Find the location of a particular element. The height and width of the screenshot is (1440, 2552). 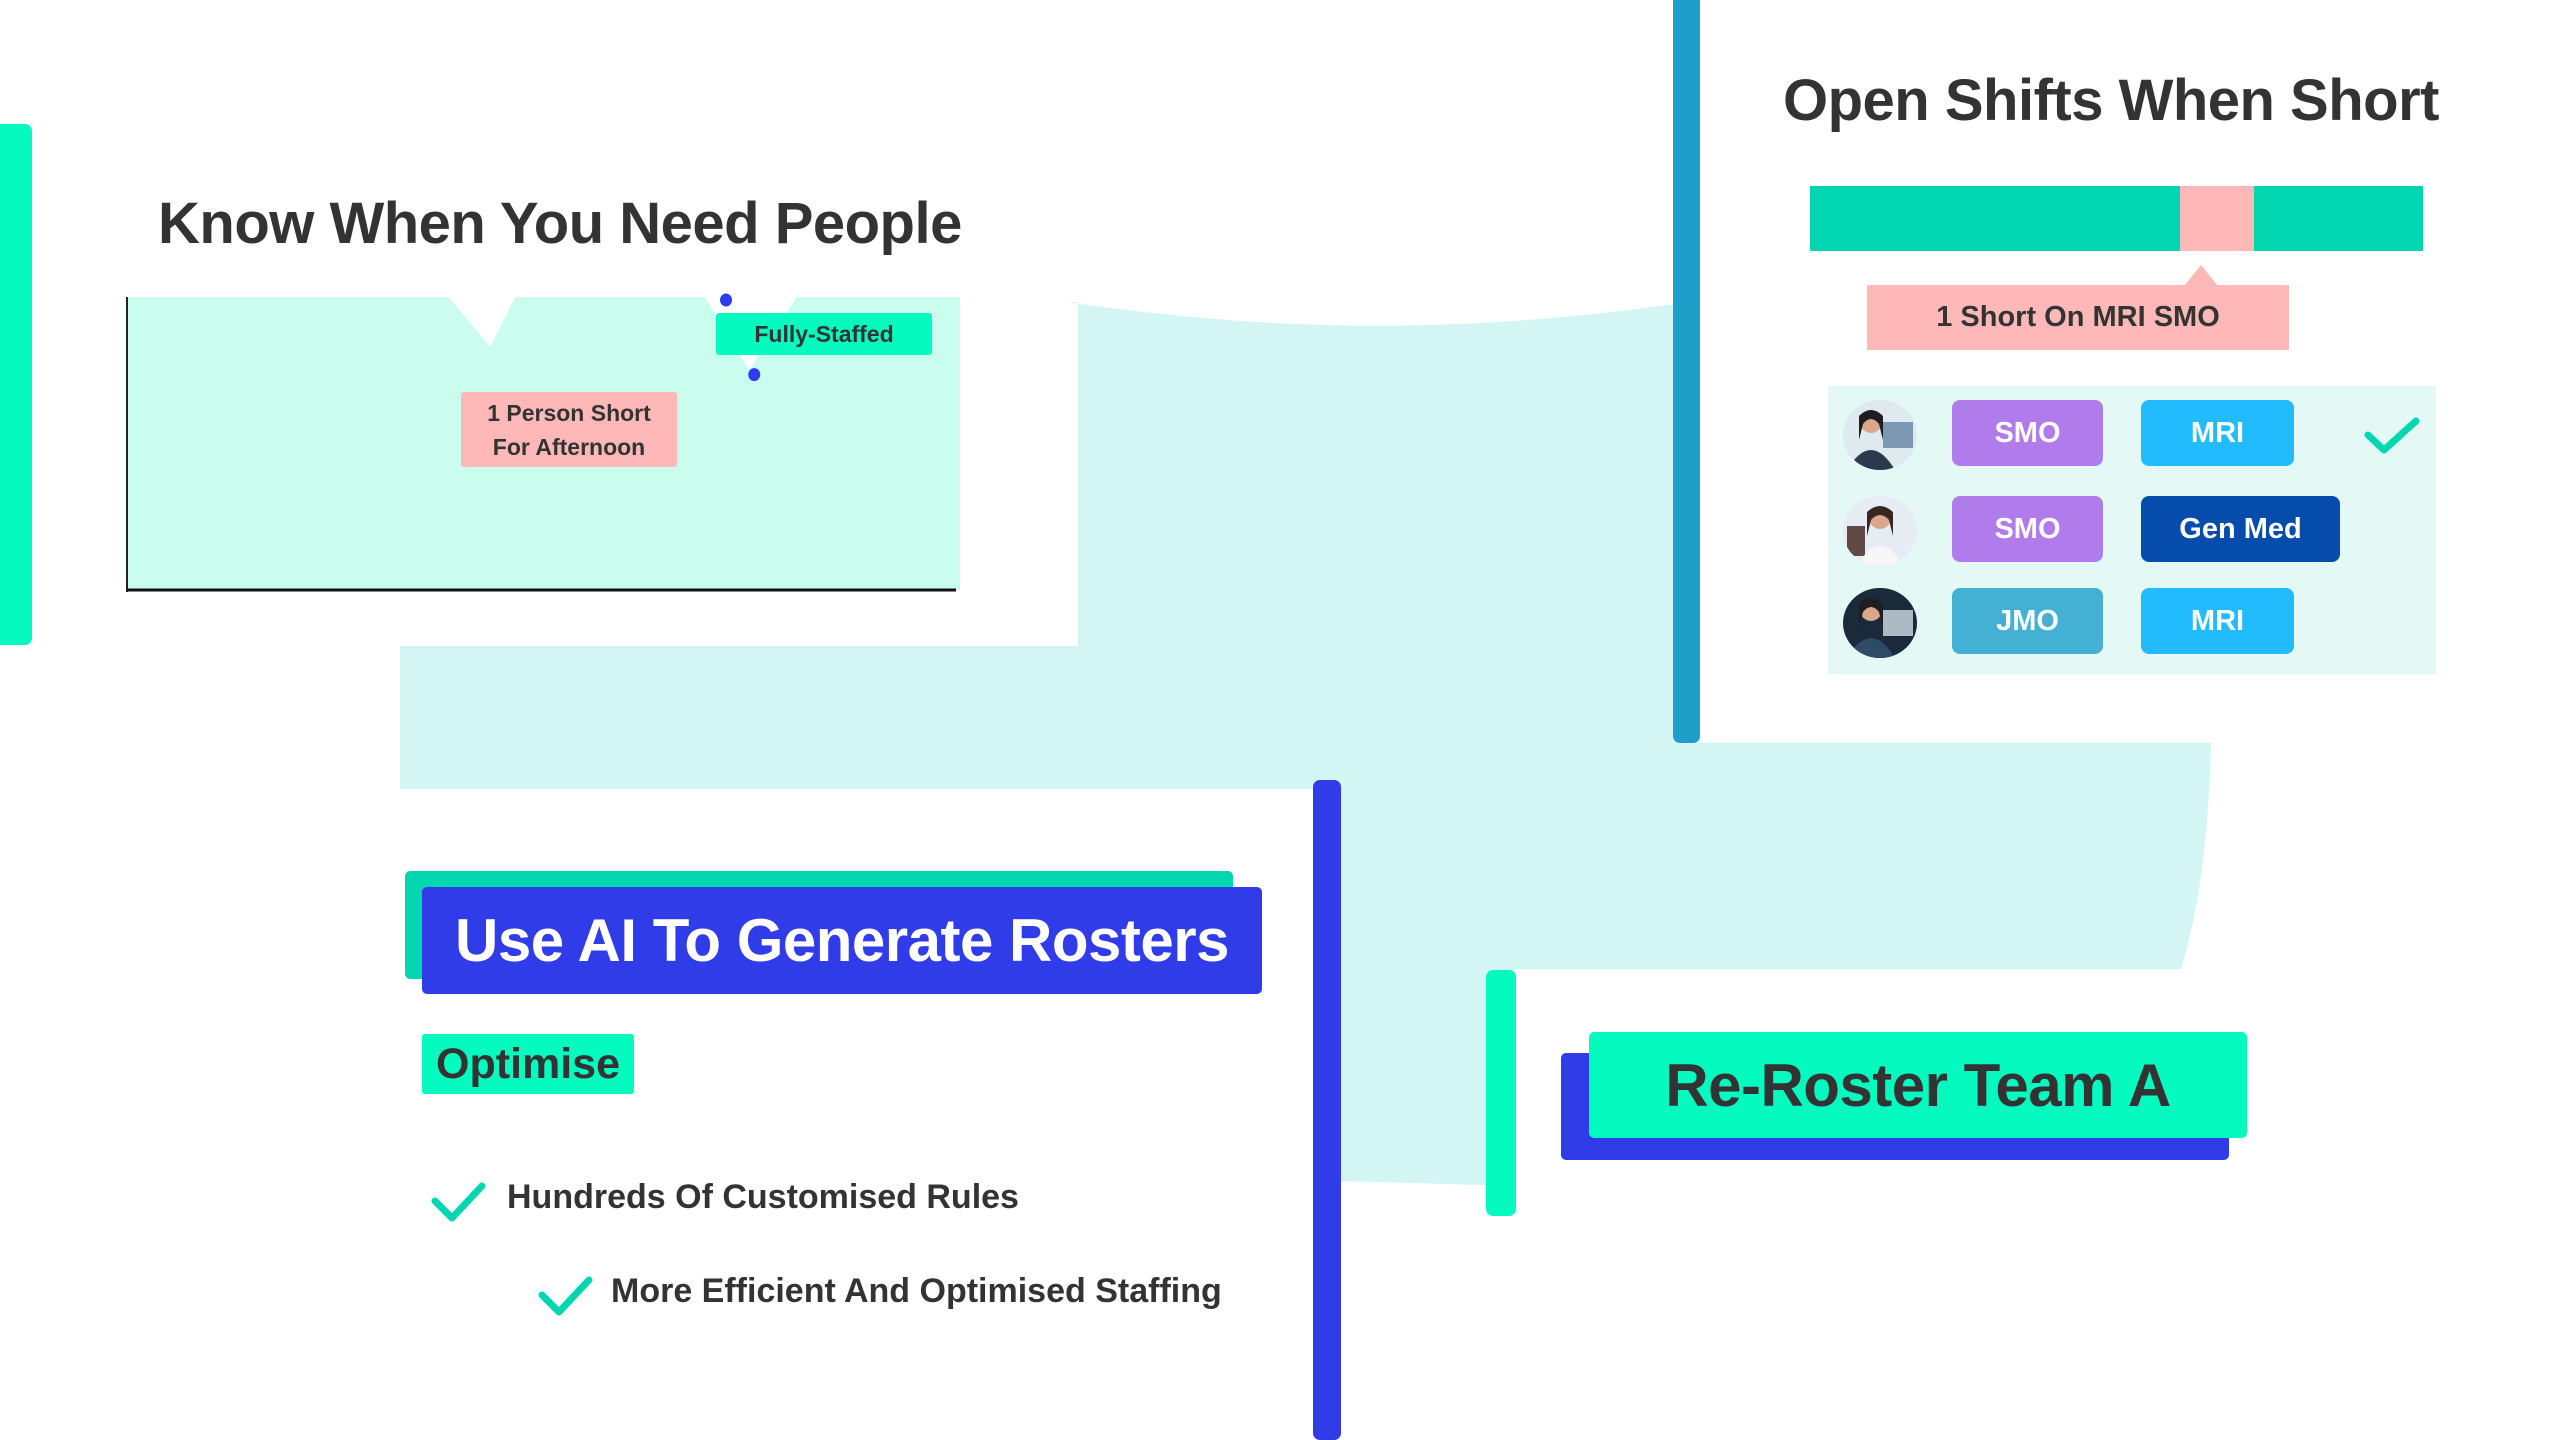

optimise-tag-text: Optimise is located at coordinates (528, 1063).